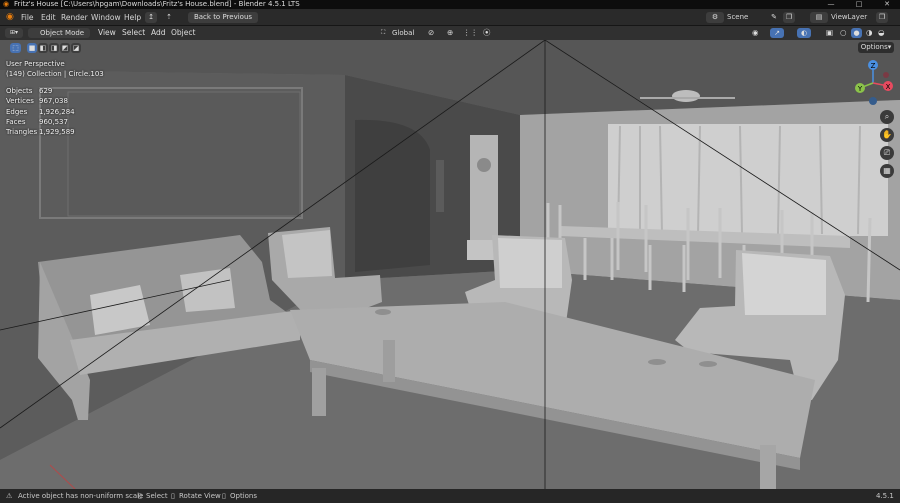 This screenshot has height=503, width=900. I want to click on select-tool-icon: ⬚, so click(15, 48).